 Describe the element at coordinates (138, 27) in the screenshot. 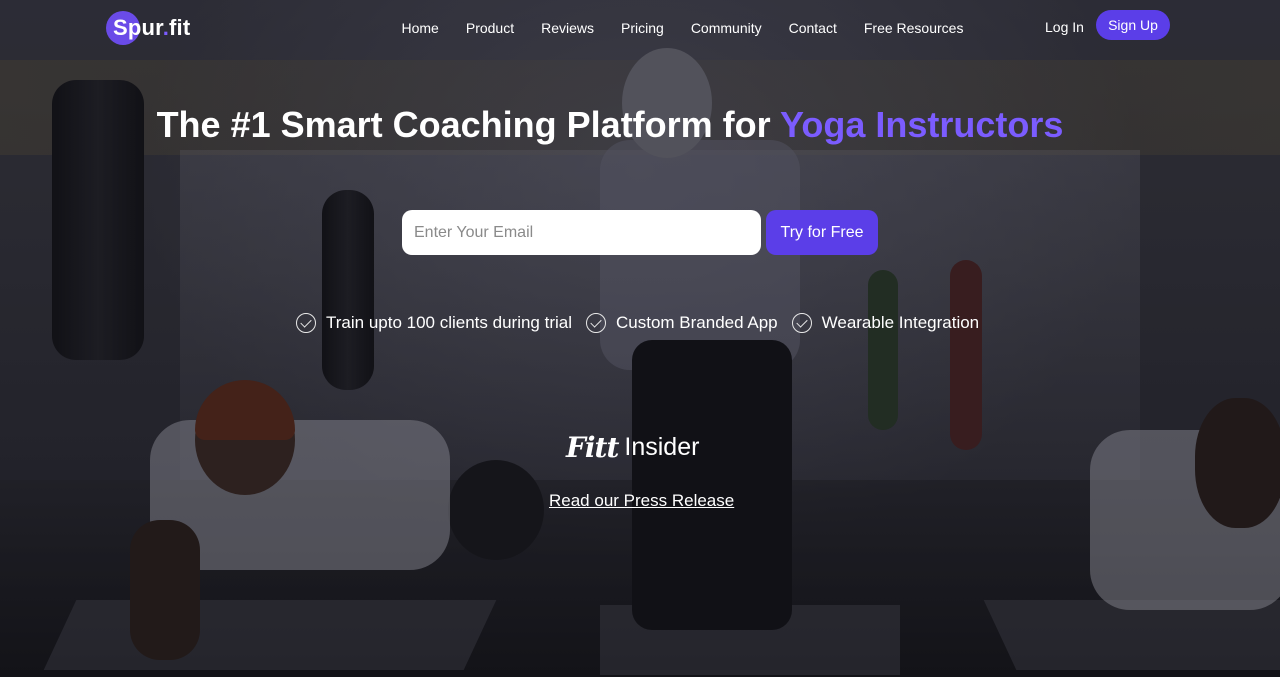

I see `logo-text-part1: Spur` at that location.